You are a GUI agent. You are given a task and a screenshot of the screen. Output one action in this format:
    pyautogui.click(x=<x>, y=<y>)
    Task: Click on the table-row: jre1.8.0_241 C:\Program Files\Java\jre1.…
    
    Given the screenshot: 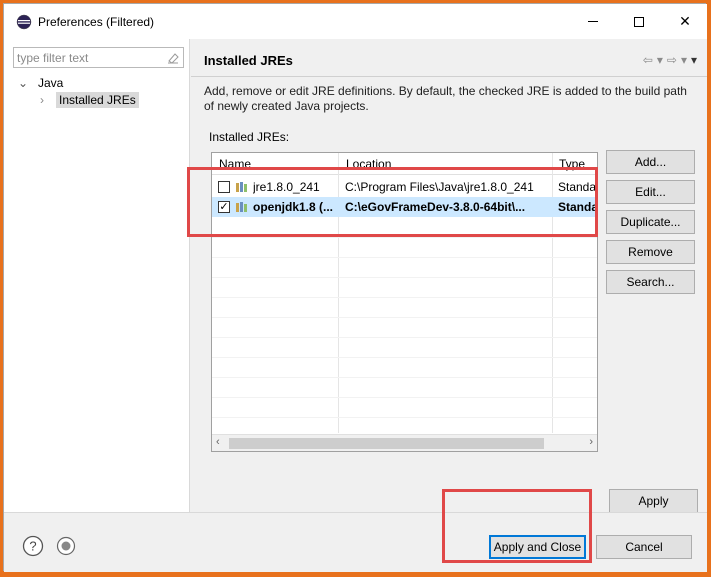 What is the action you would take?
    pyautogui.click(x=404, y=187)
    